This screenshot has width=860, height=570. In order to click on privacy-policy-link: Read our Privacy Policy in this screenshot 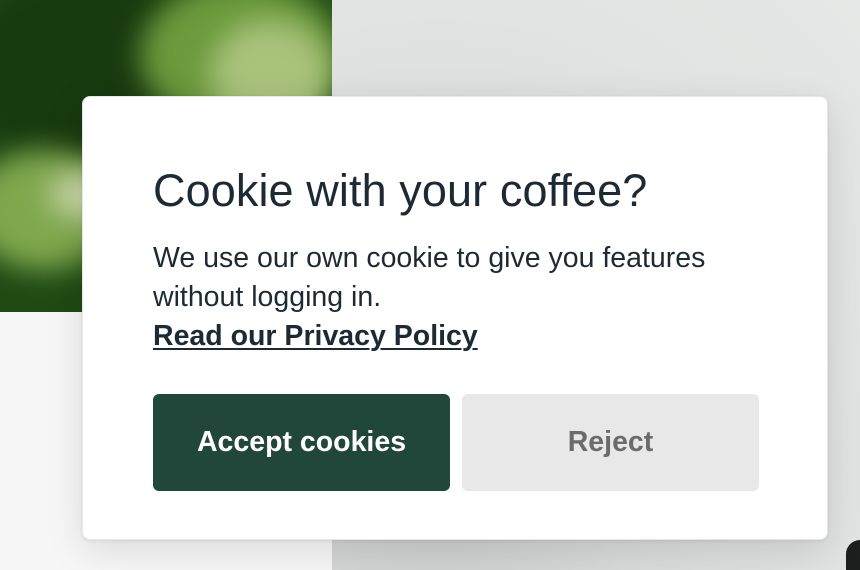, I will do `click(315, 336)`.